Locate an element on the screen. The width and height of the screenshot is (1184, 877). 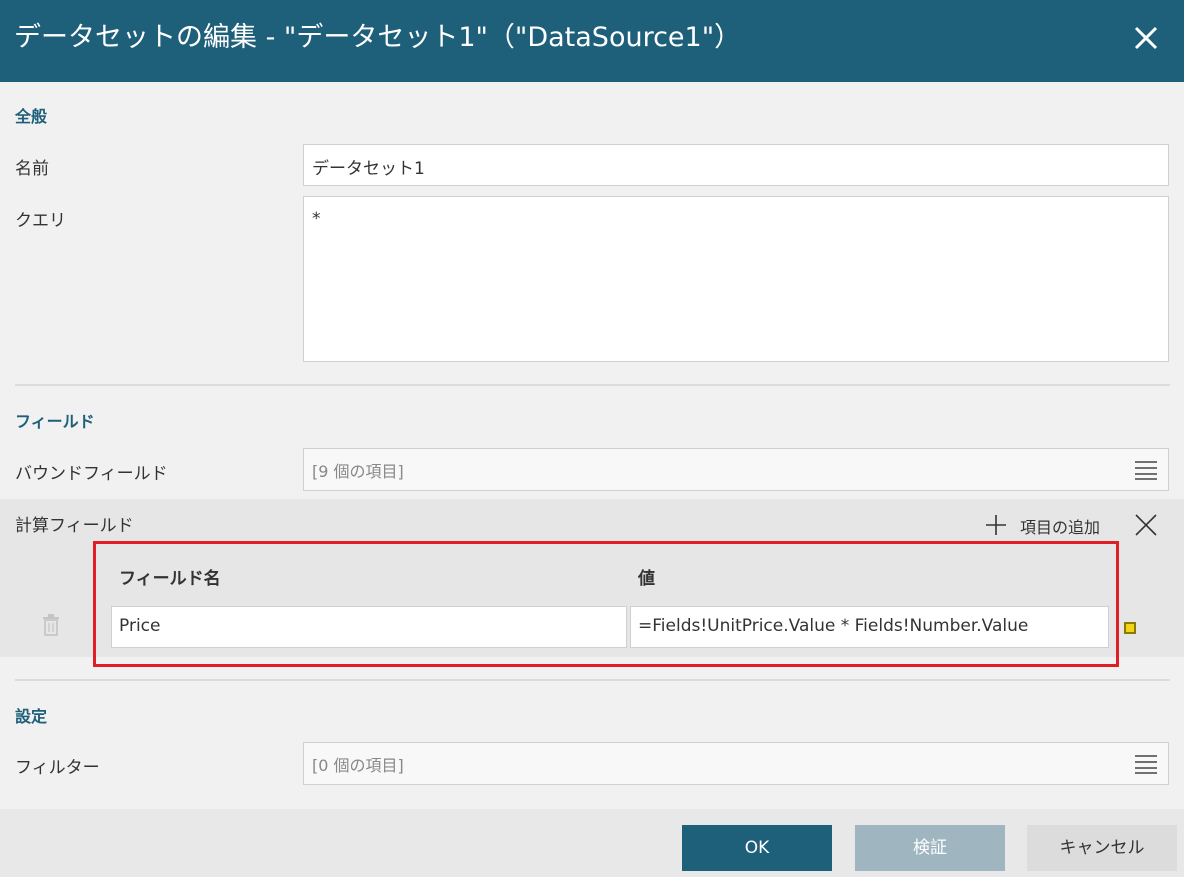
close-icon is located at coordinates (1146, 38).